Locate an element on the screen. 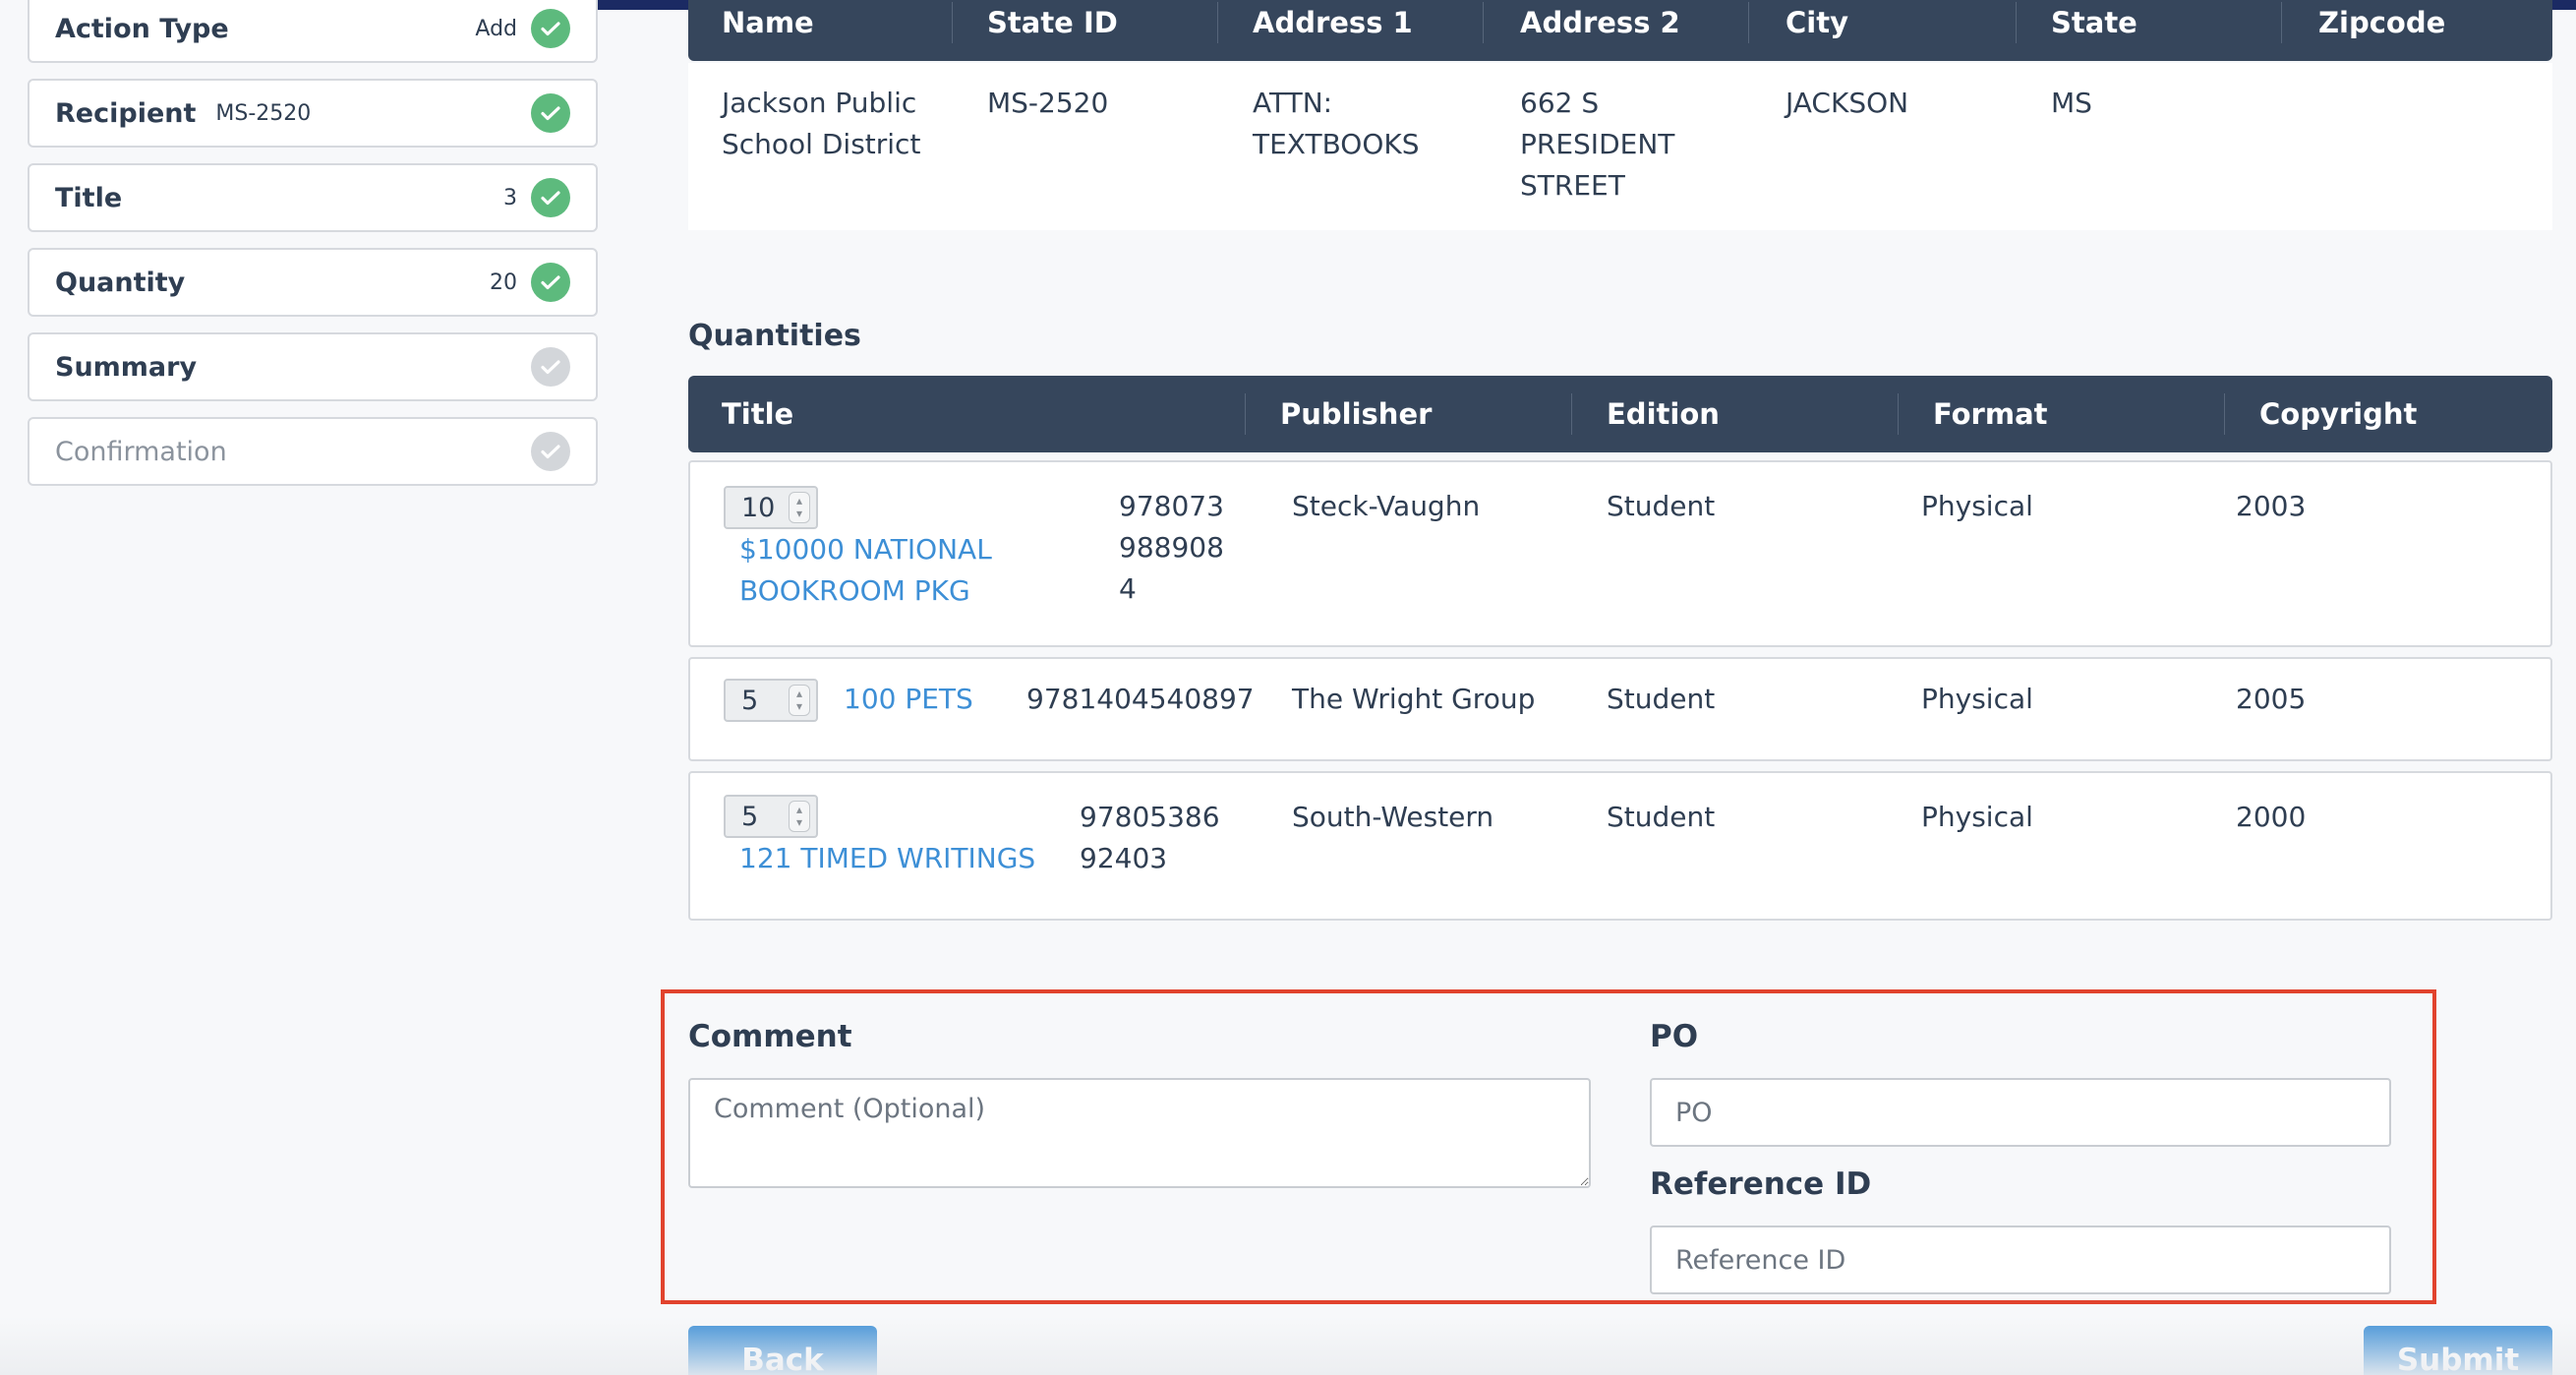 This screenshot has width=2576, height=1375. step-value: MS-2520 is located at coordinates (263, 113).